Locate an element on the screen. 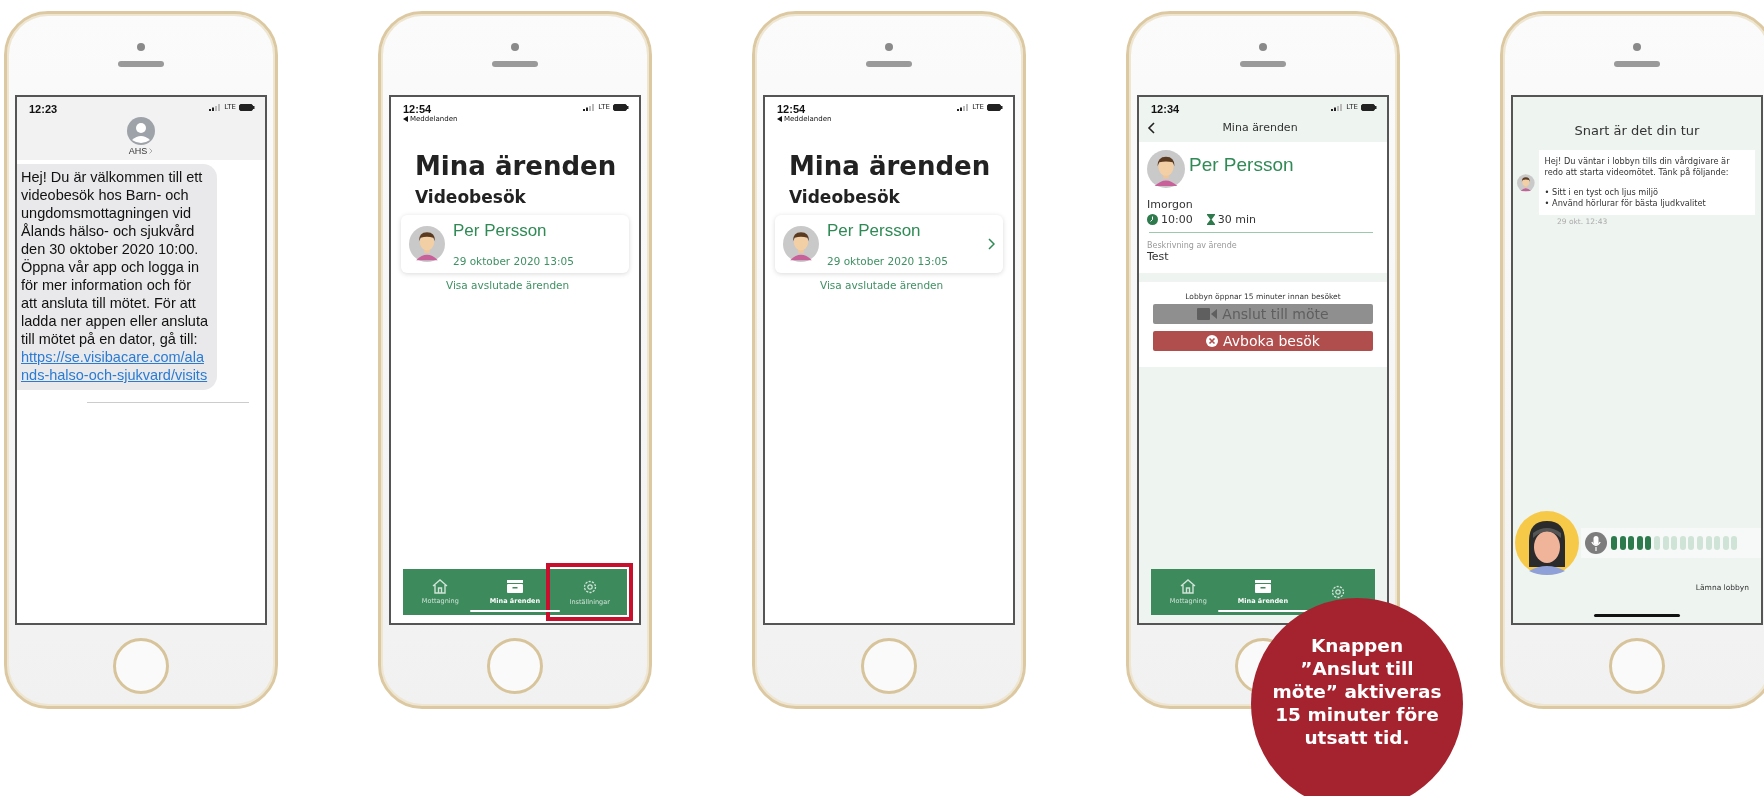  tip-item: • Sitt i en tyst och ljus miljö is located at coordinates (1602, 192).